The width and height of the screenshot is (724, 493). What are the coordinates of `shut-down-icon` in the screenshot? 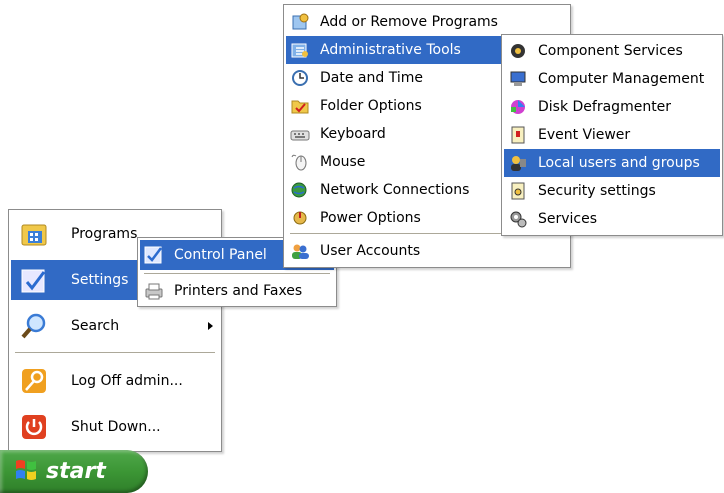 It's located at (34, 427).